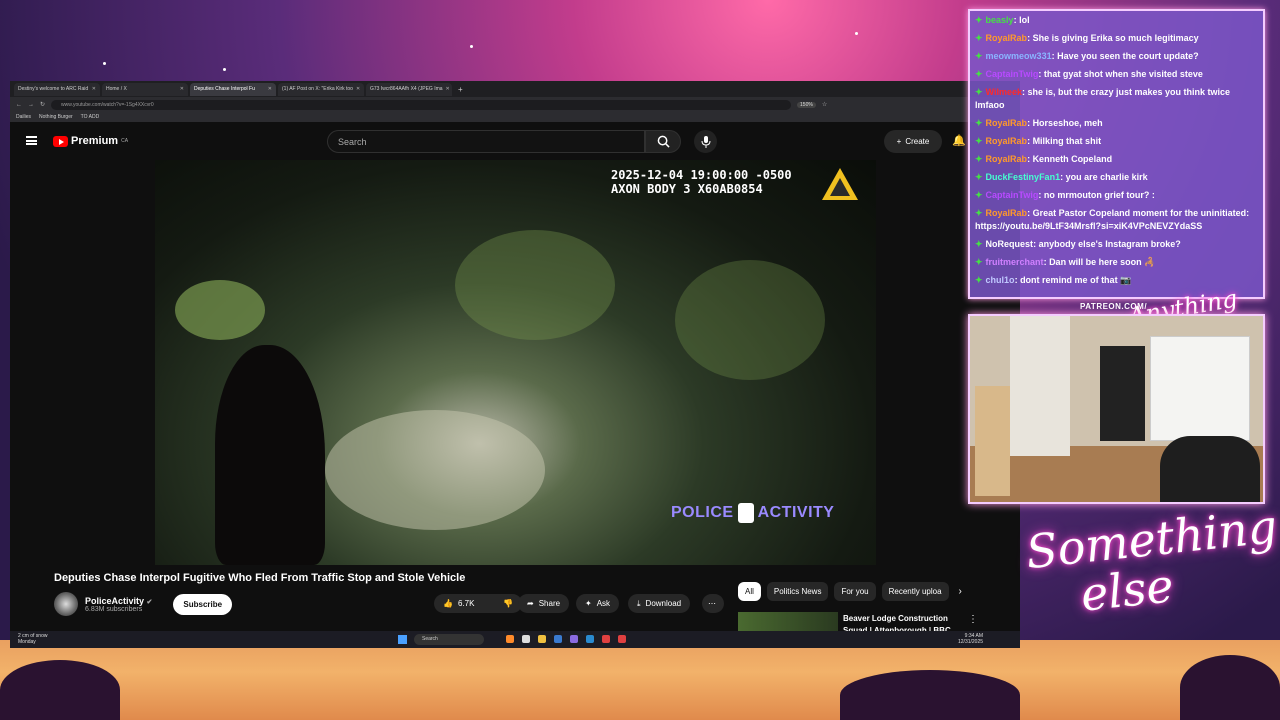 Image resolution: width=1280 pixels, height=720 pixels. What do you see at coordinates (1000, 280) in the screenshot?
I see `chat-username: chul1o` at bounding box center [1000, 280].